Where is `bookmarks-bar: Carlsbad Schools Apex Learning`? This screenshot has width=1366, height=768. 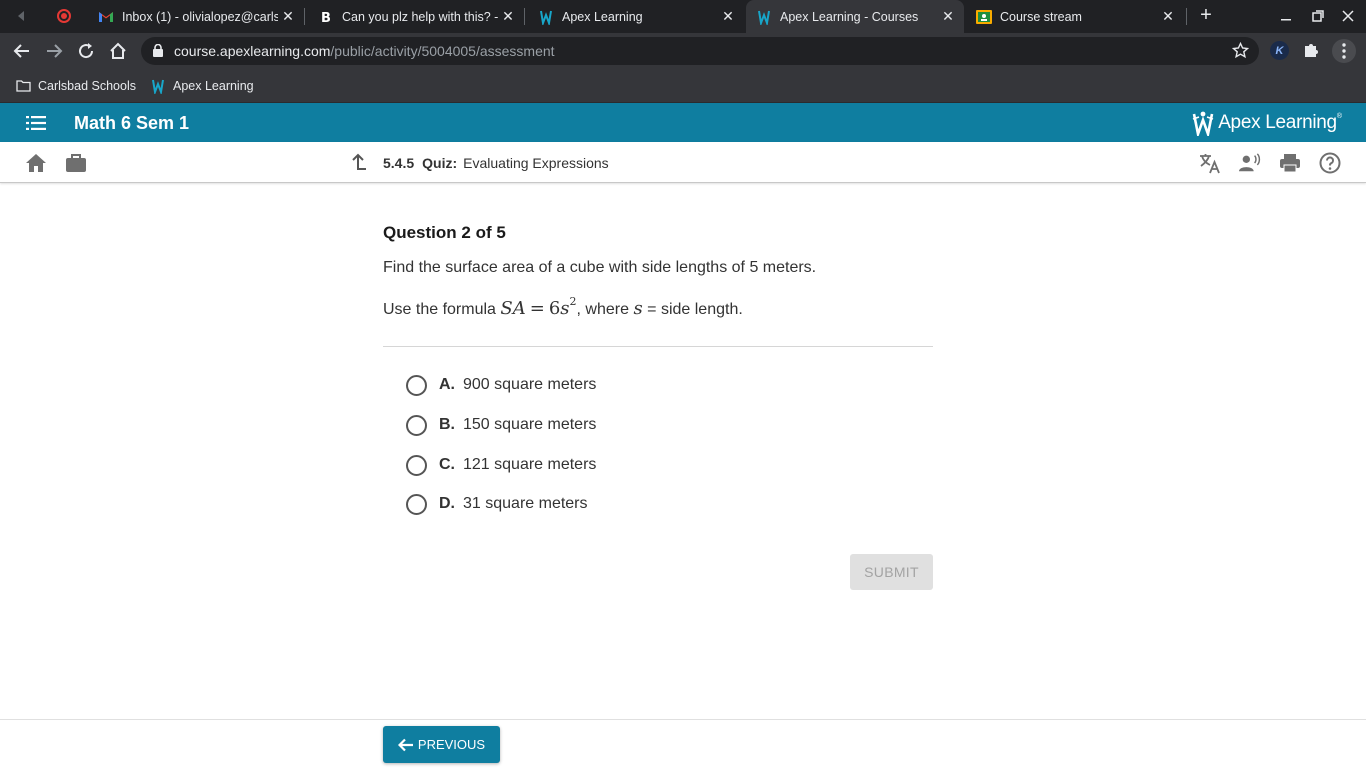
bookmarks-bar: Carlsbad Schools Apex Learning is located at coordinates (683, 86).